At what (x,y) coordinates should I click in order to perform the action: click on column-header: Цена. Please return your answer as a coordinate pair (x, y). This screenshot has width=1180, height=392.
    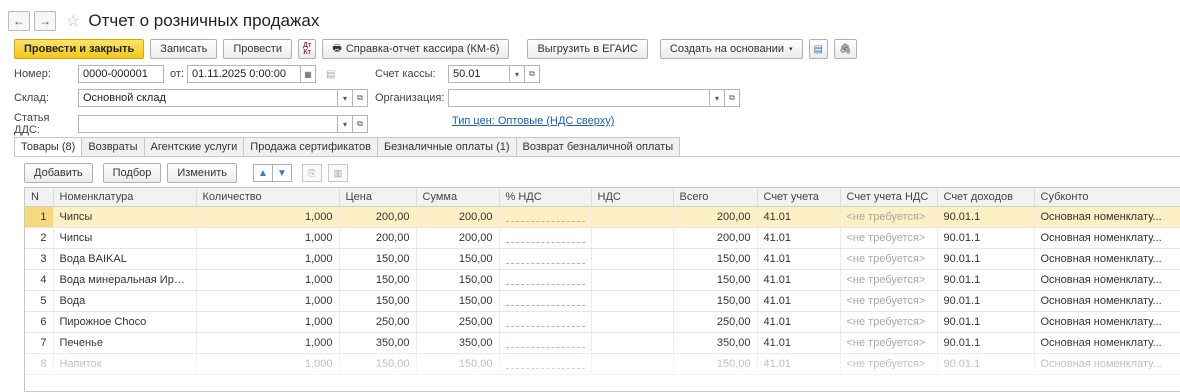
    Looking at the image, I should click on (378, 197).